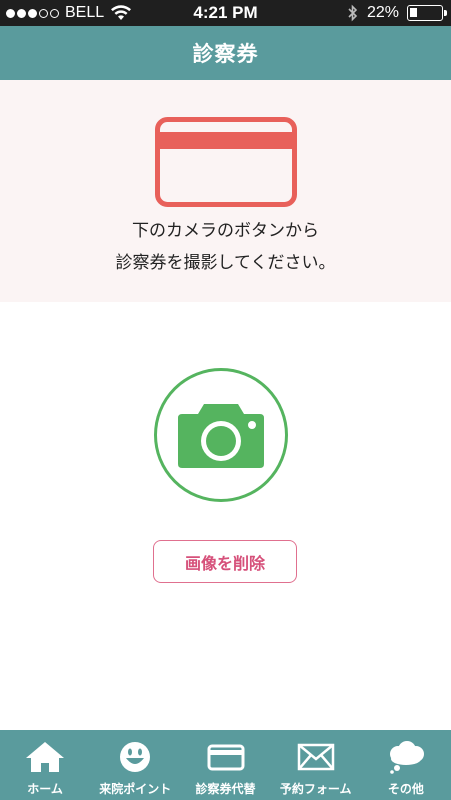  What do you see at coordinates (135, 789) in the screenshot?
I see `tab-label: 来院ポイント` at bounding box center [135, 789].